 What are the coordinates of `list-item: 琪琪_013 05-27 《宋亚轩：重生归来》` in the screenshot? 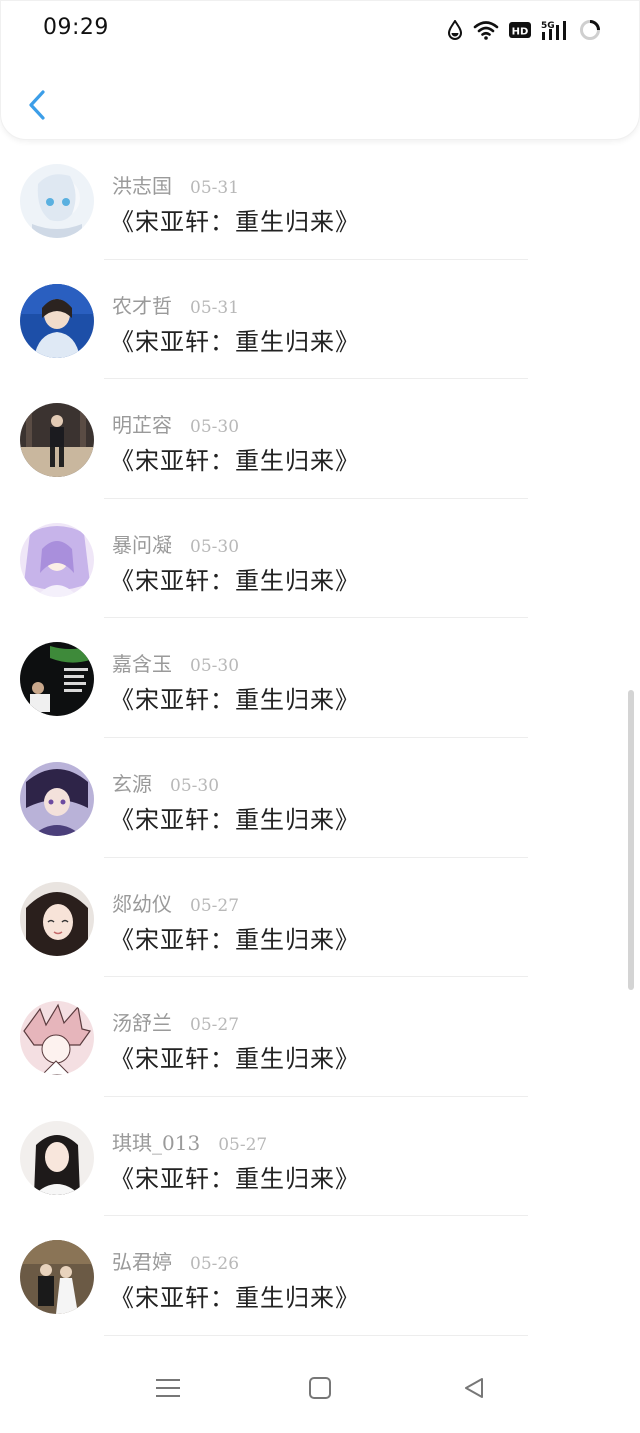 It's located at (320, 1157).